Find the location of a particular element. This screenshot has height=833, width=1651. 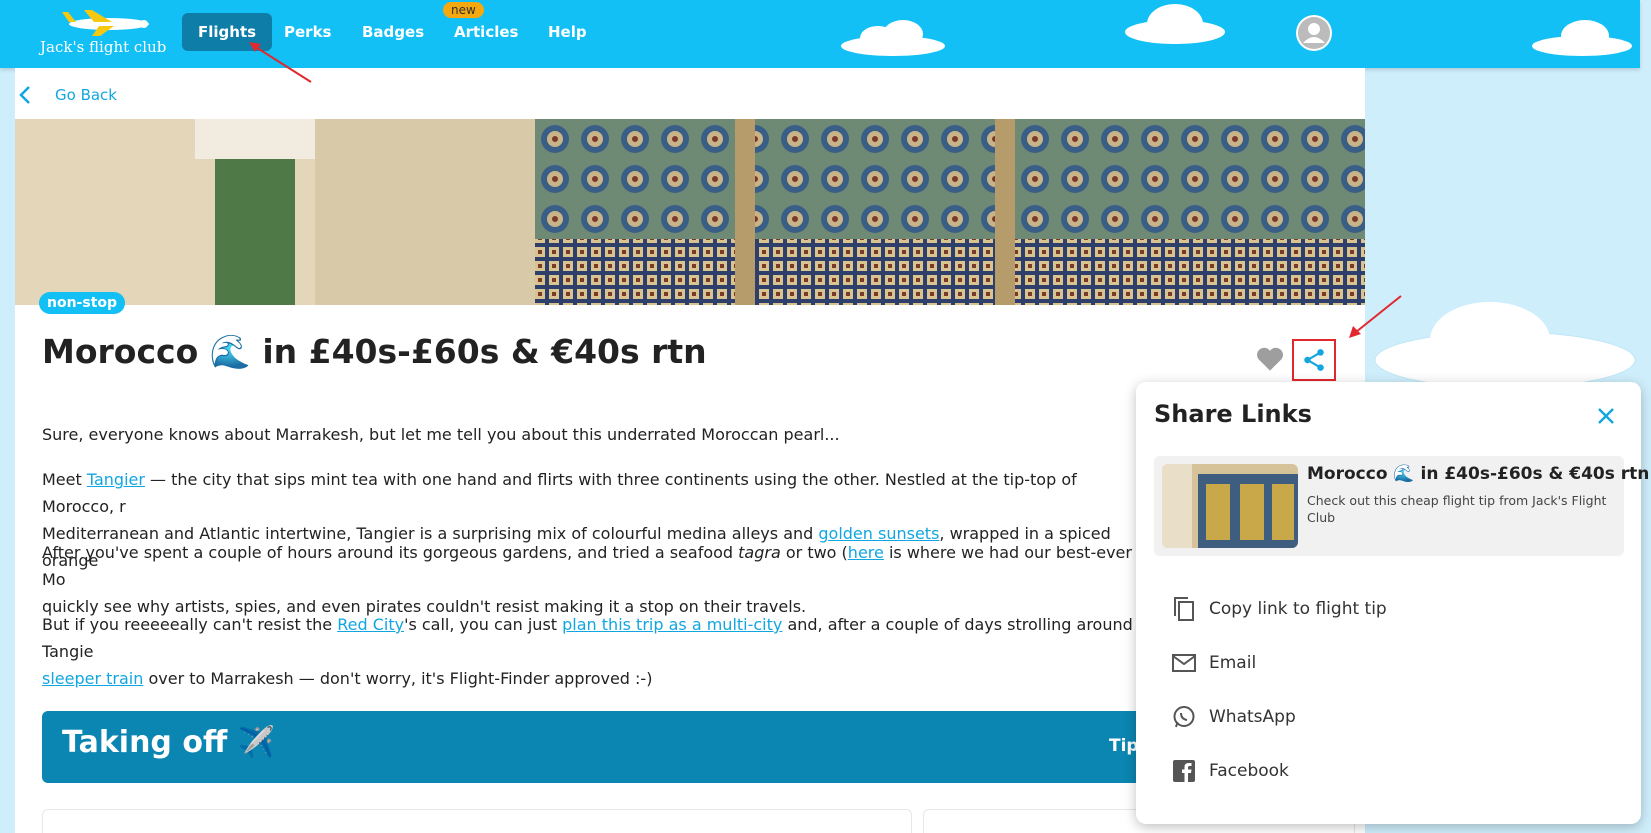

email-option: Email is located at coordinates (1214, 663).